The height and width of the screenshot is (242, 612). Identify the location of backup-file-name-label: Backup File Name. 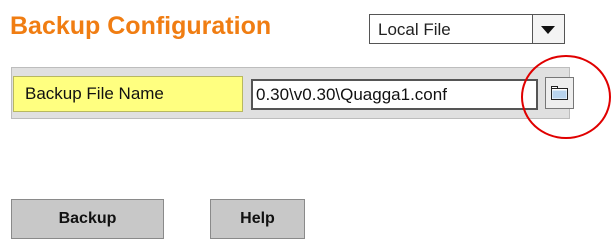
(128, 94).